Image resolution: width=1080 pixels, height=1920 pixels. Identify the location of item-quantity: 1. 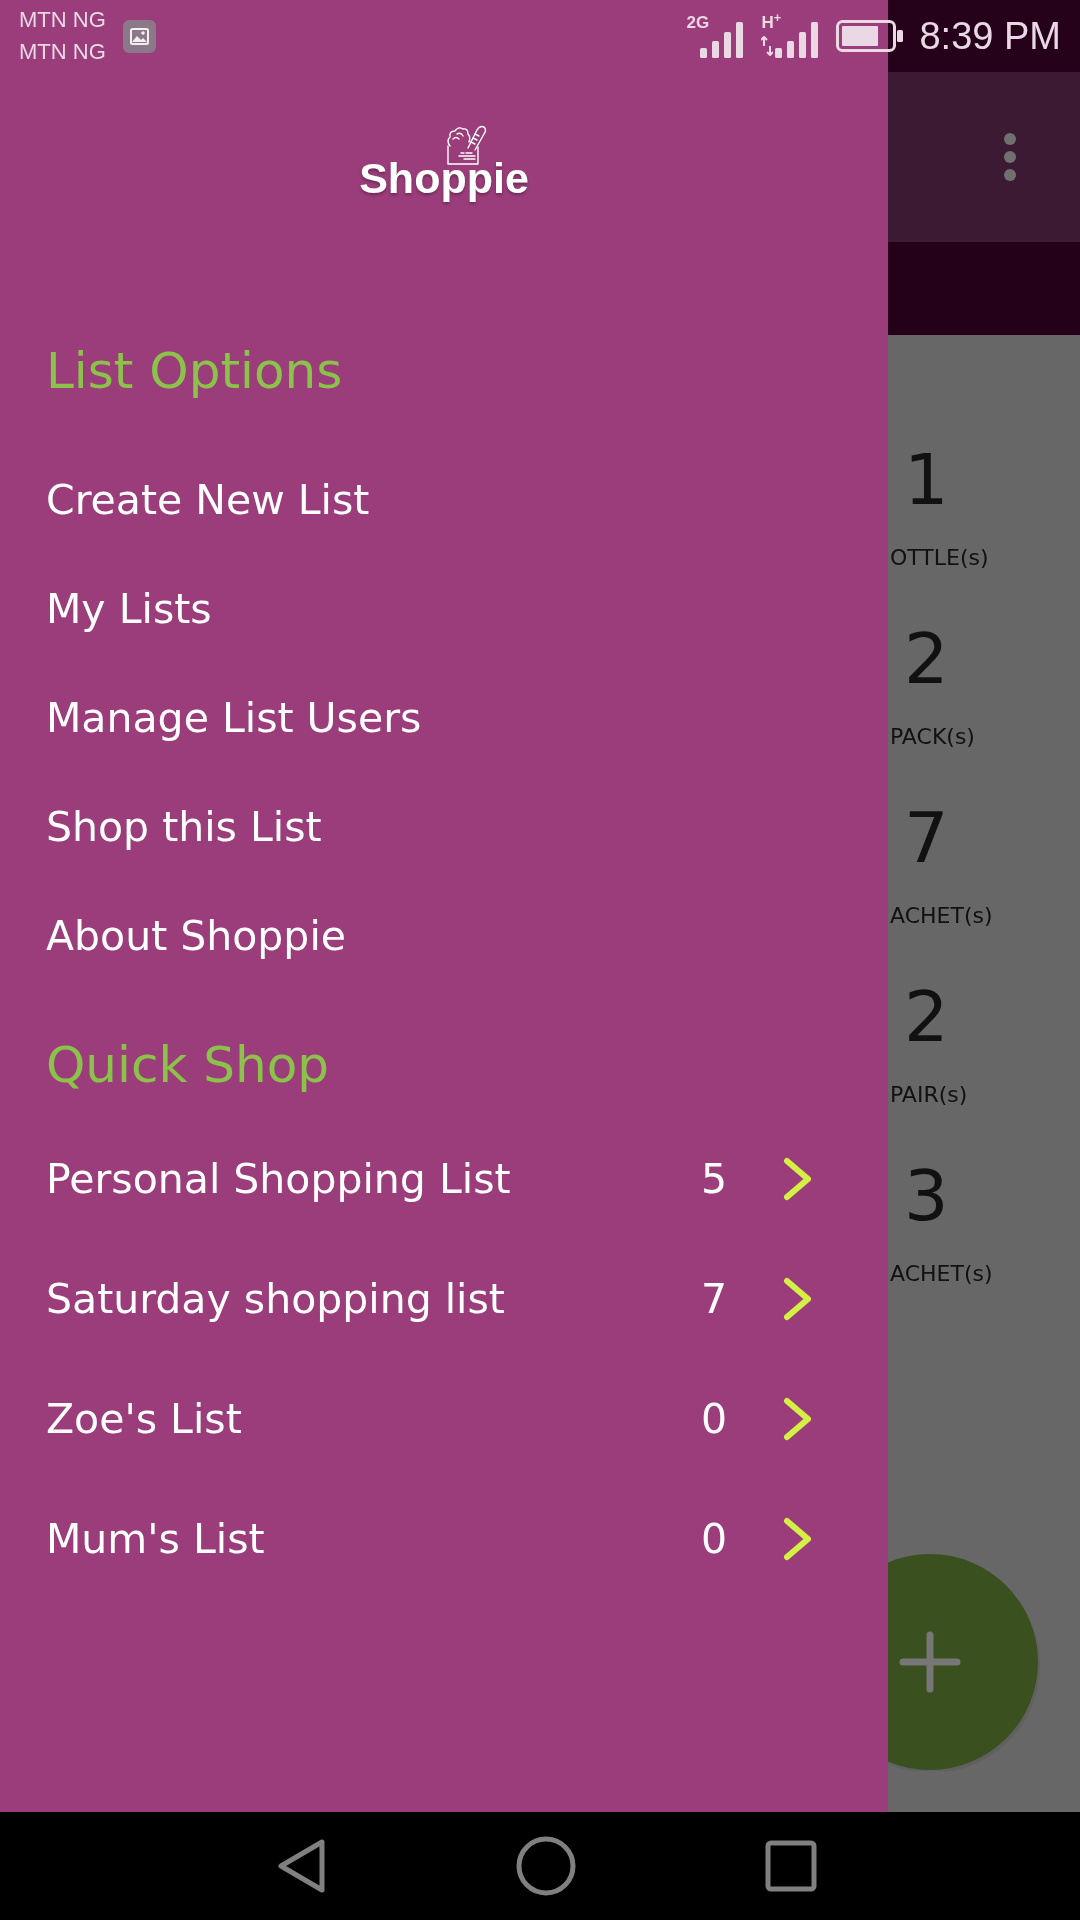
(926, 480).